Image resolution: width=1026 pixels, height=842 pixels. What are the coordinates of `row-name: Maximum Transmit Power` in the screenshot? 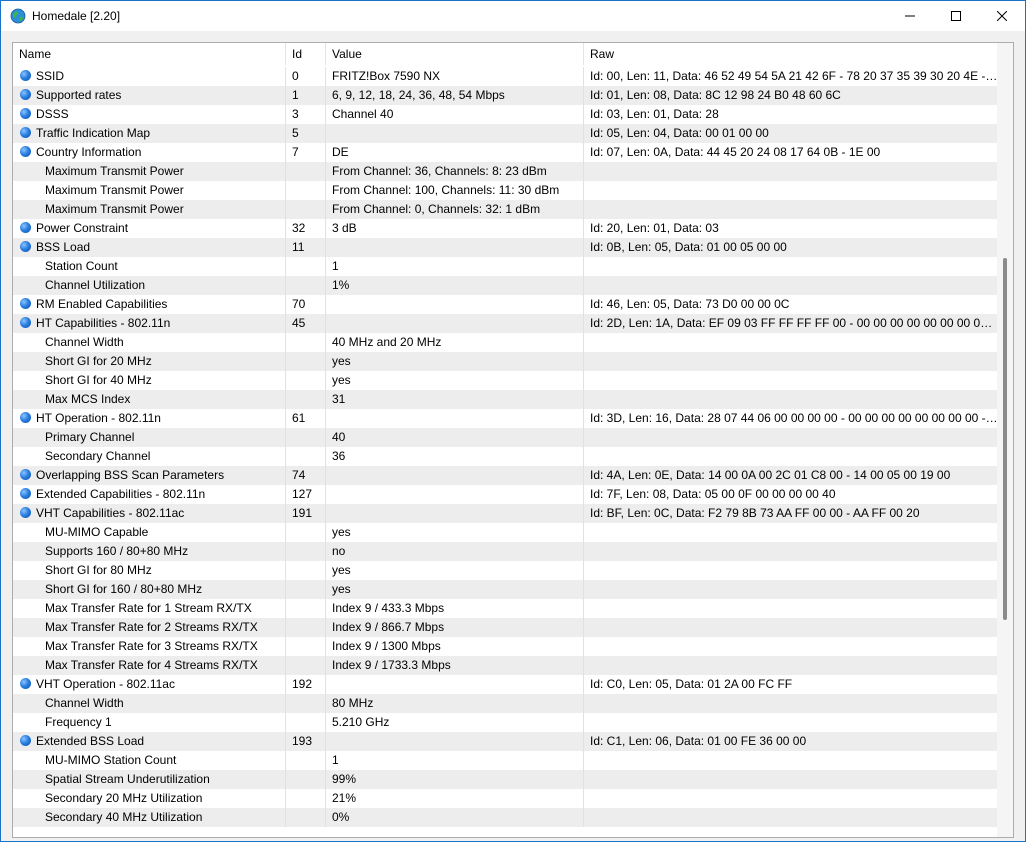 It's located at (149, 190).